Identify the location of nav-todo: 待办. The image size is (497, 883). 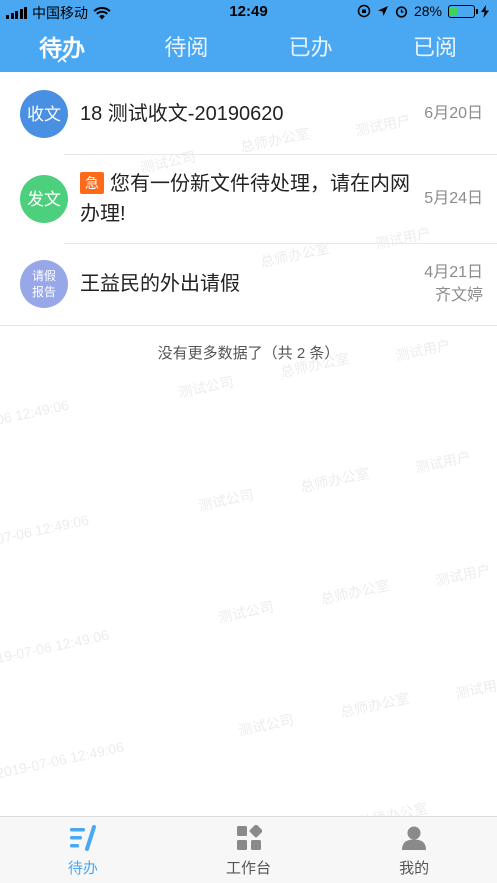
(83, 850).